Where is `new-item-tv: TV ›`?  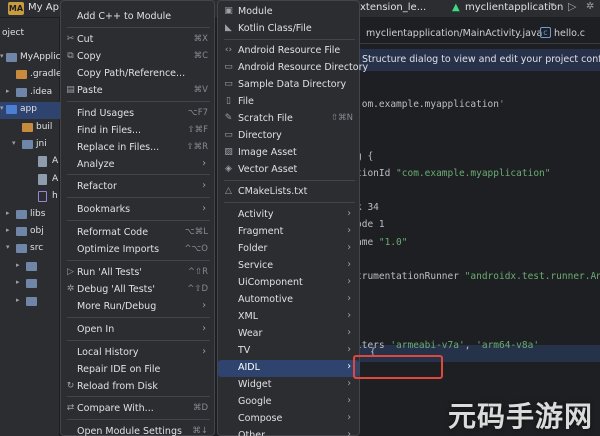 new-item-tv: TV › is located at coordinates (288, 351).